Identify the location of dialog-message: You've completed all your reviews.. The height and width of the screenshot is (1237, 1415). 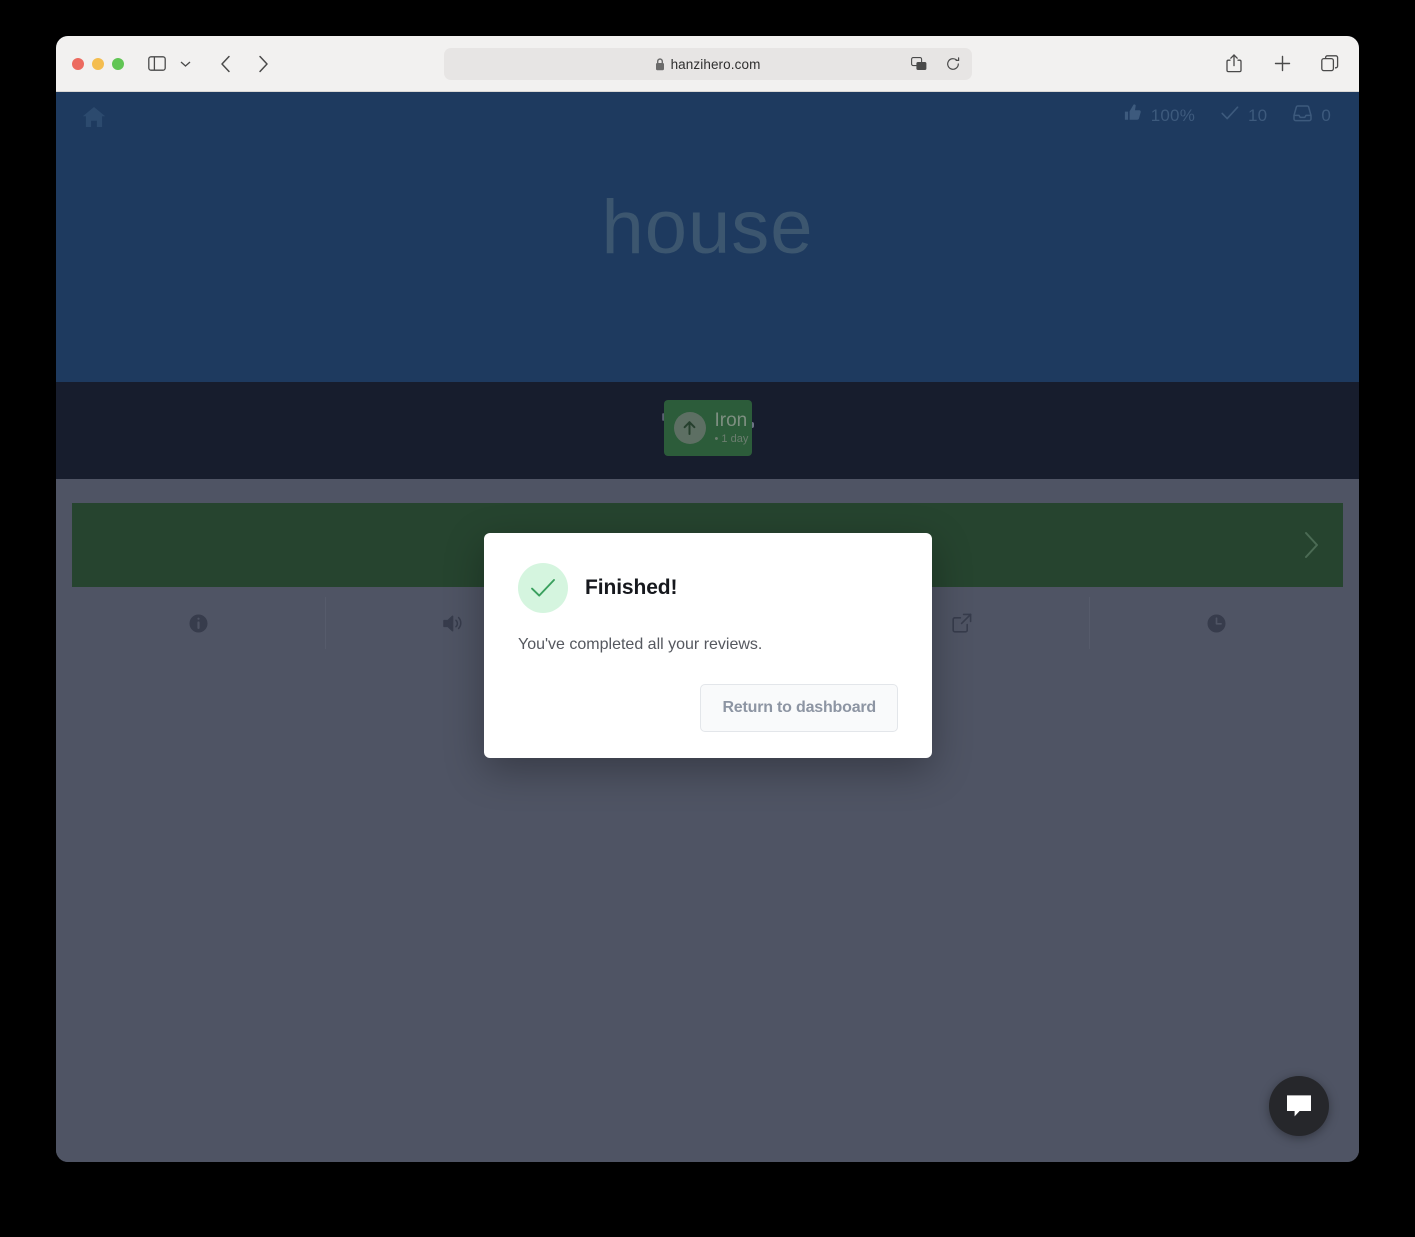
(640, 644).